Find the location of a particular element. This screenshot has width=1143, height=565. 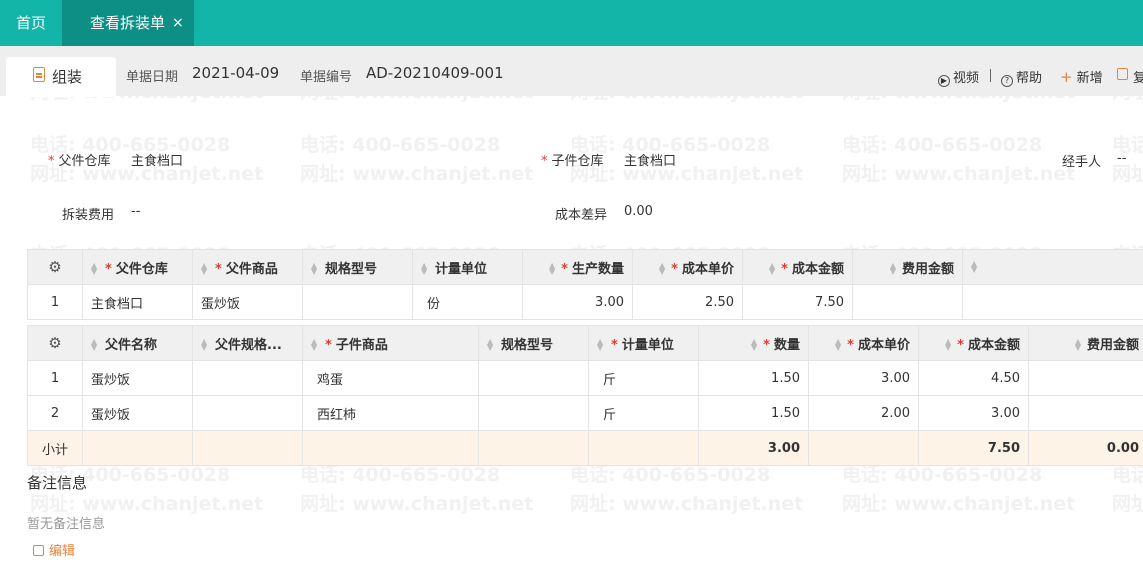

subtotal-fee: 0.00 is located at coordinates (1085, 448).